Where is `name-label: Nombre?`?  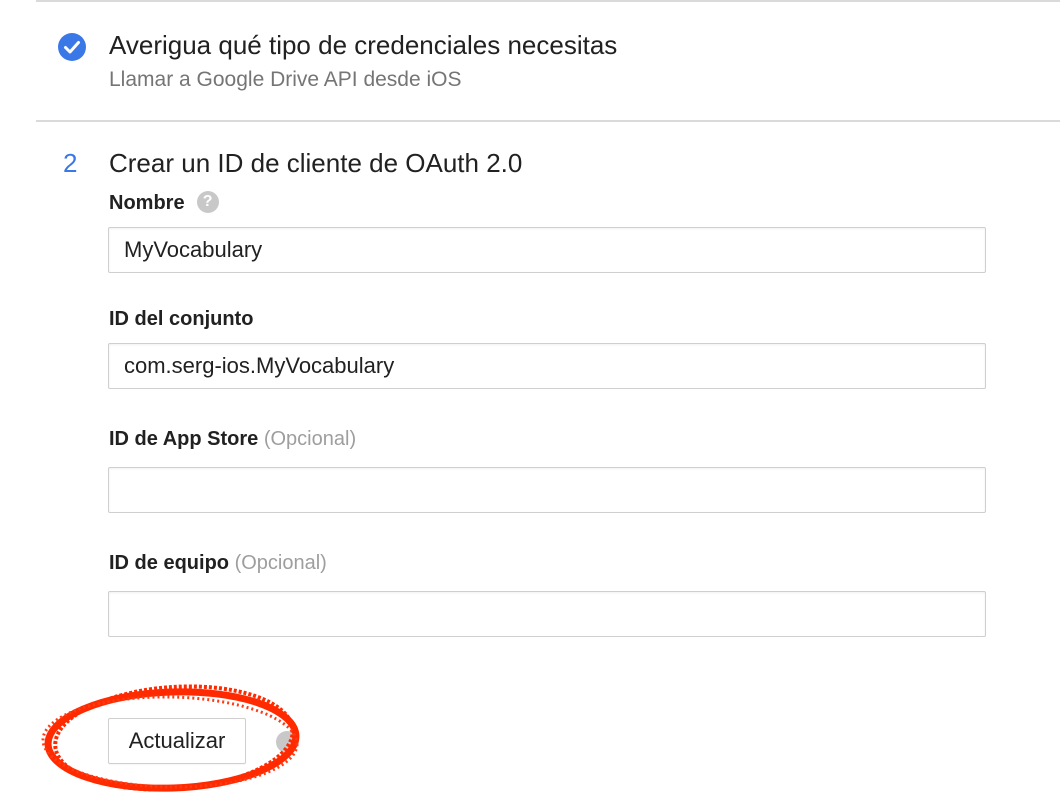 name-label: Nombre? is located at coordinates (164, 203).